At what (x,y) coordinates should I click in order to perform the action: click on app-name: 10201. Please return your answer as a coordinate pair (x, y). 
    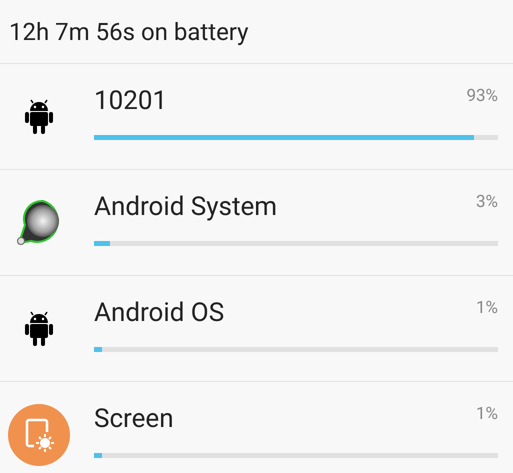
    Looking at the image, I should click on (131, 101).